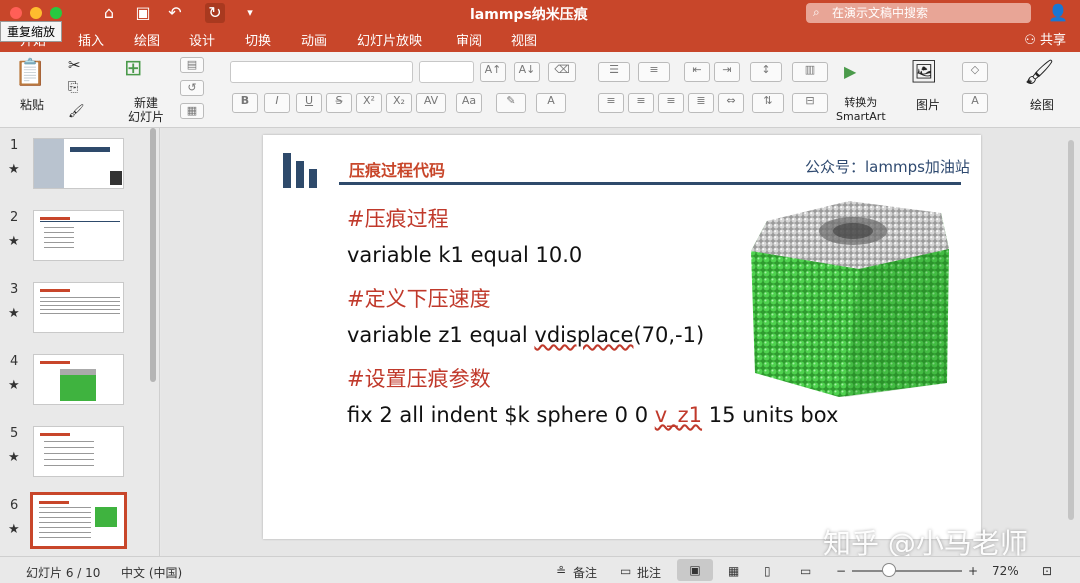 The image size is (1080, 583). Describe the element at coordinates (614, 72) in the screenshot. I see `bullets-icon: ☰` at that location.